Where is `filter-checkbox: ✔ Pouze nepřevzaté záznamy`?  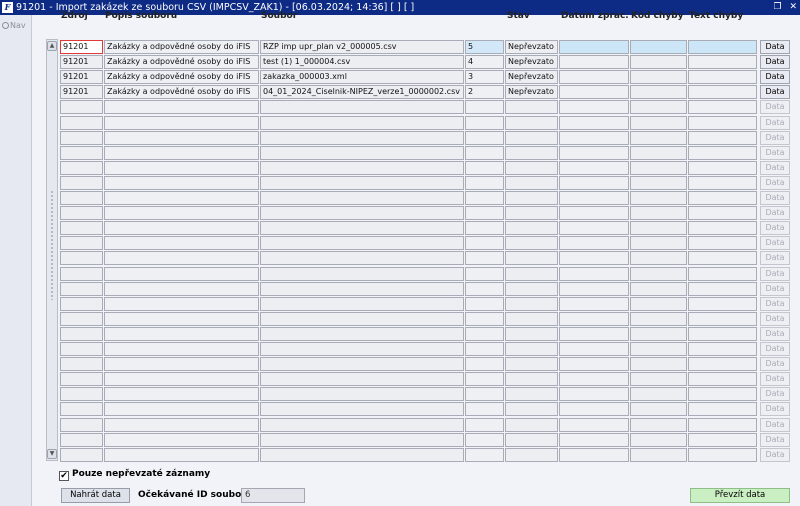
filter-checkbox: ✔ Pouze nepřevzaté záznamy is located at coordinates (134, 475).